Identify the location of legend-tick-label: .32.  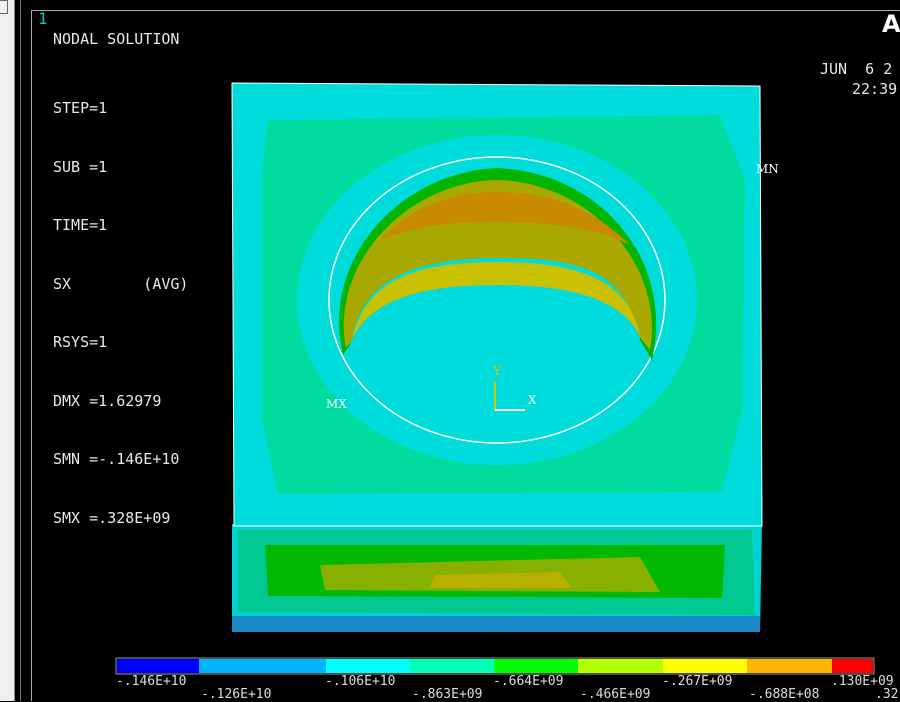
(887, 694).